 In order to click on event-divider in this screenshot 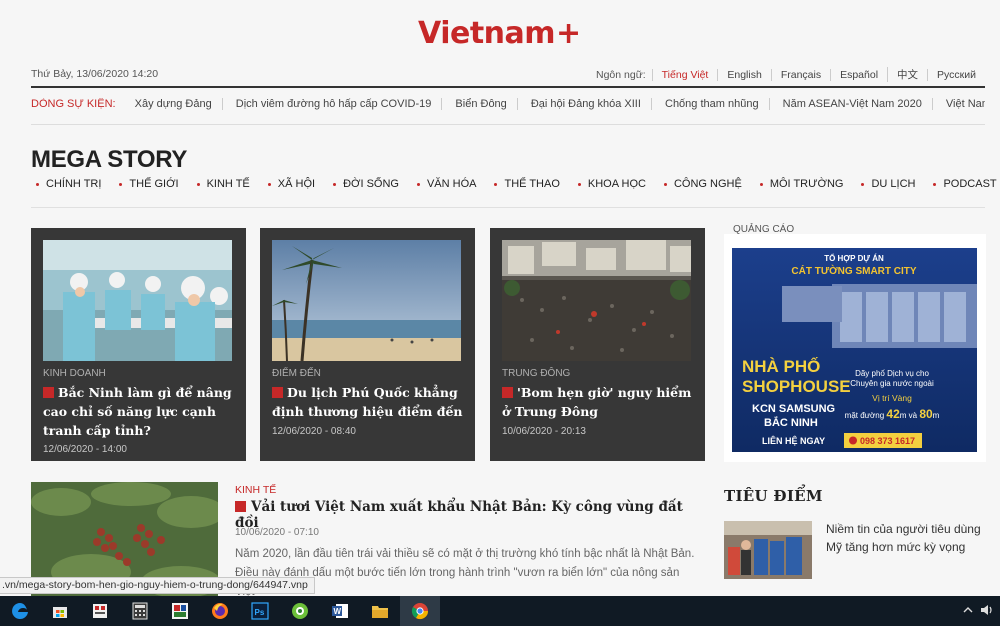, I will do `click(508, 124)`.